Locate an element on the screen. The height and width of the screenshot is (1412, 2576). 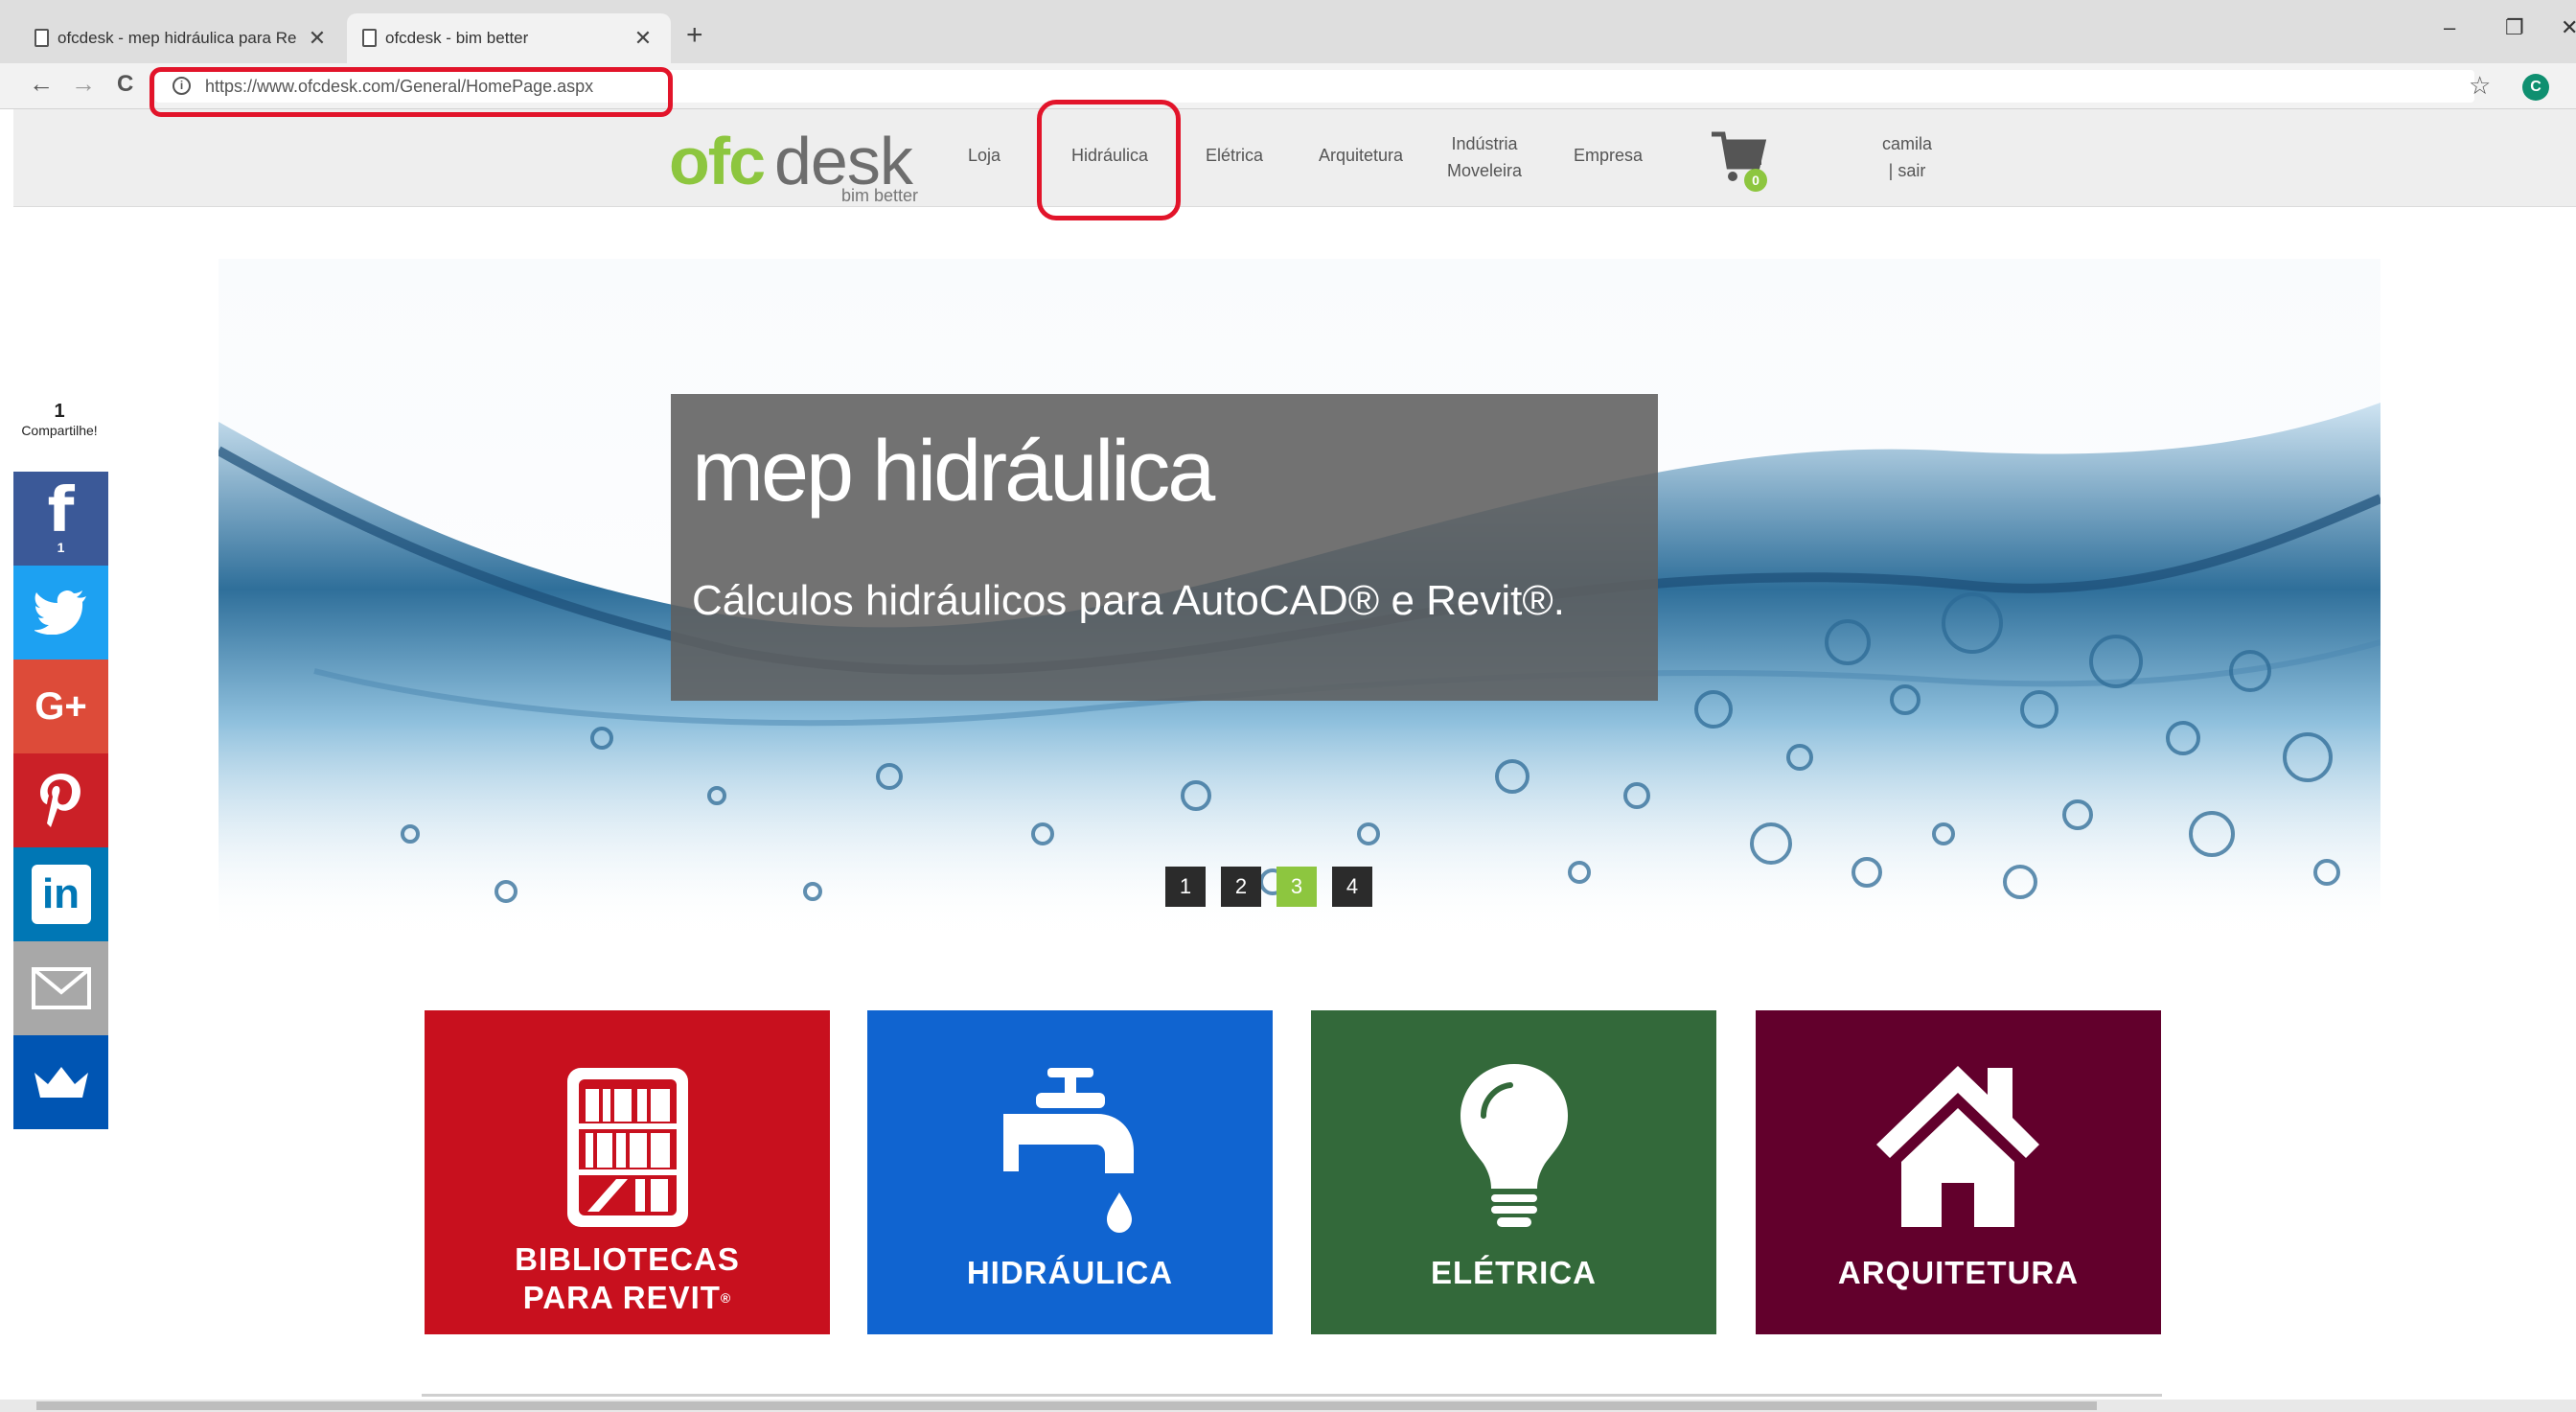
tile-hidraulica-label: HIDRÁULICA is located at coordinates (1070, 1272).